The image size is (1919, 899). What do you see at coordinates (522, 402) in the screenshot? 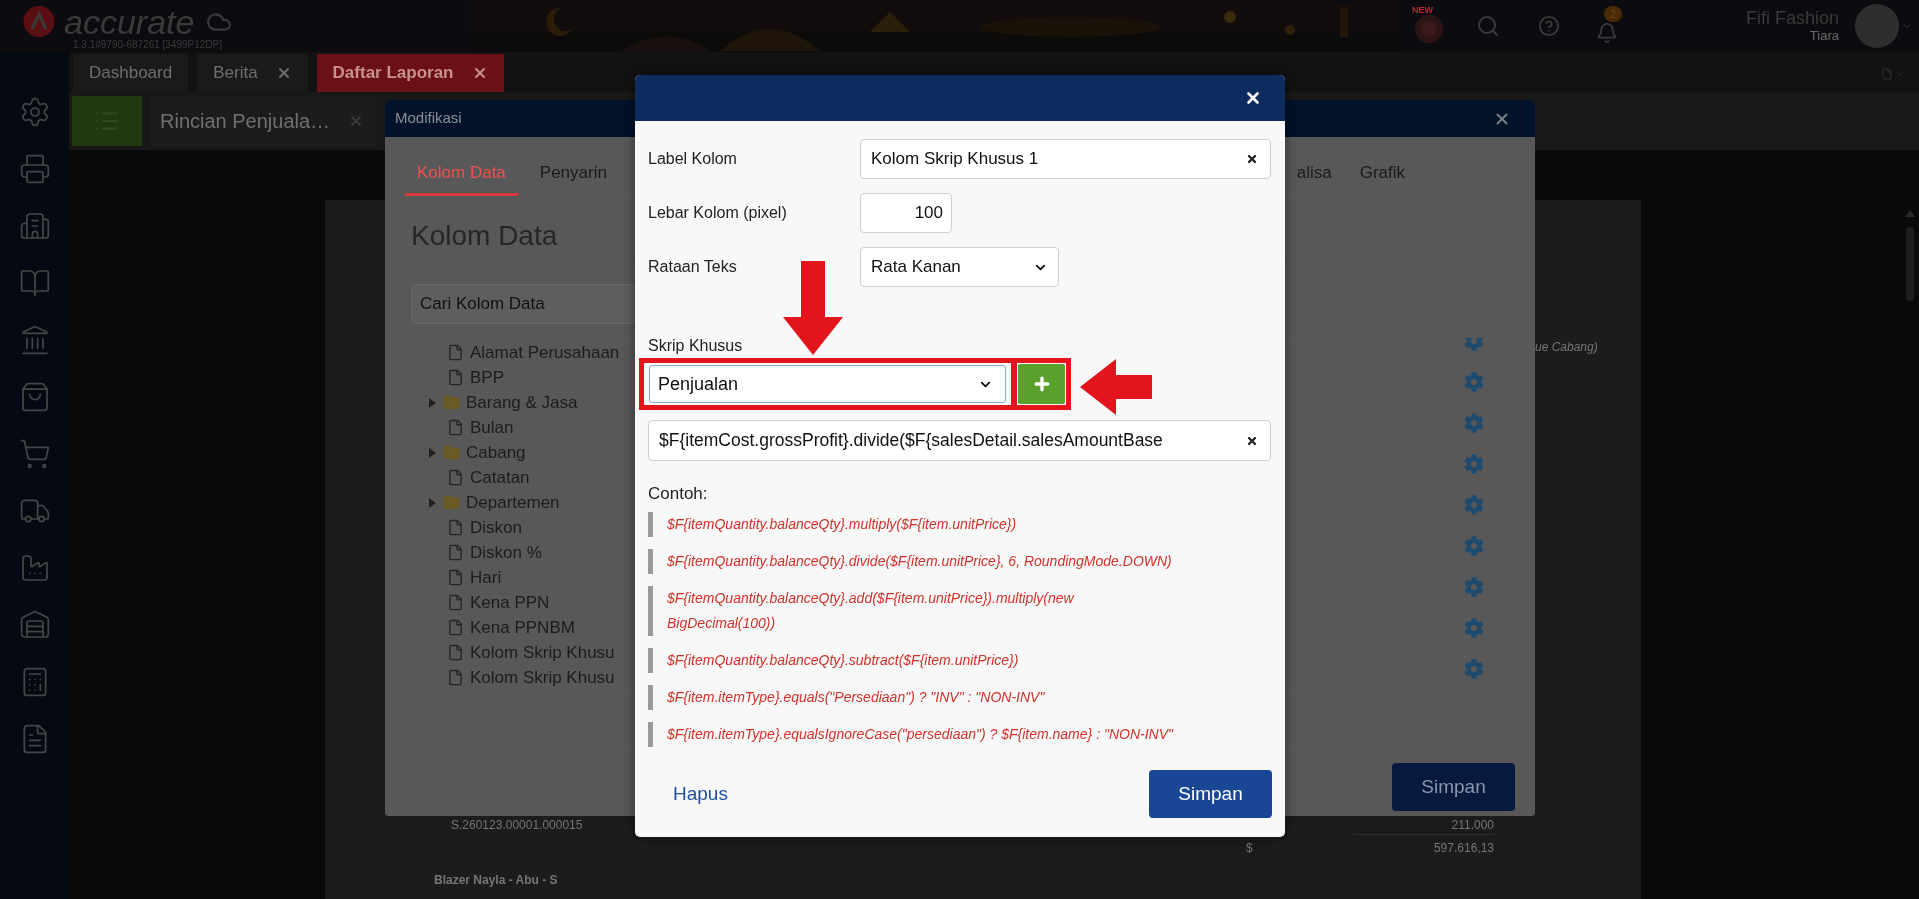
I see `tree-item: Barang & Jasa` at bounding box center [522, 402].